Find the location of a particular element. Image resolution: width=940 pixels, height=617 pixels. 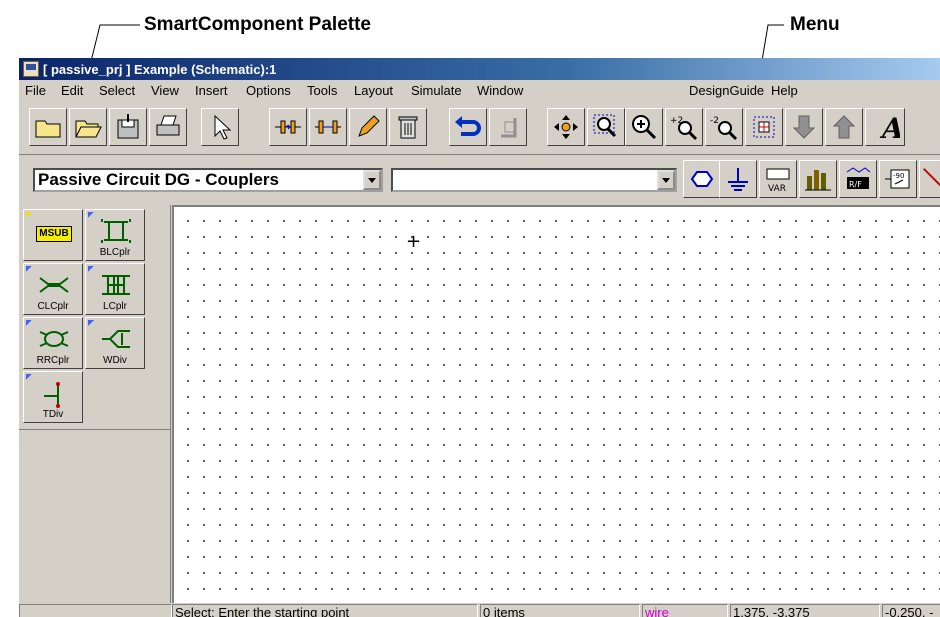

arrow-pointer-icon is located at coordinates (223, 127).